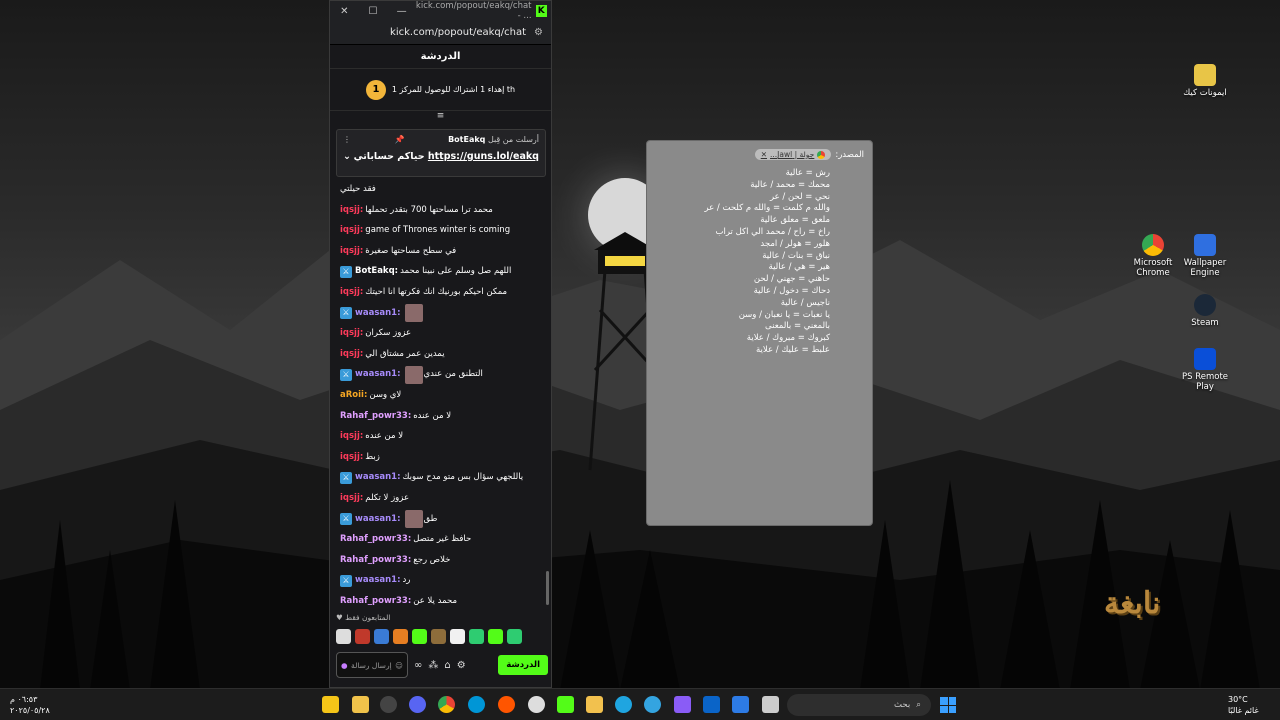  What do you see at coordinates (918, 705) in the screenshot?
I see `search-icon: ⌕` at bounding box center [918, 705].